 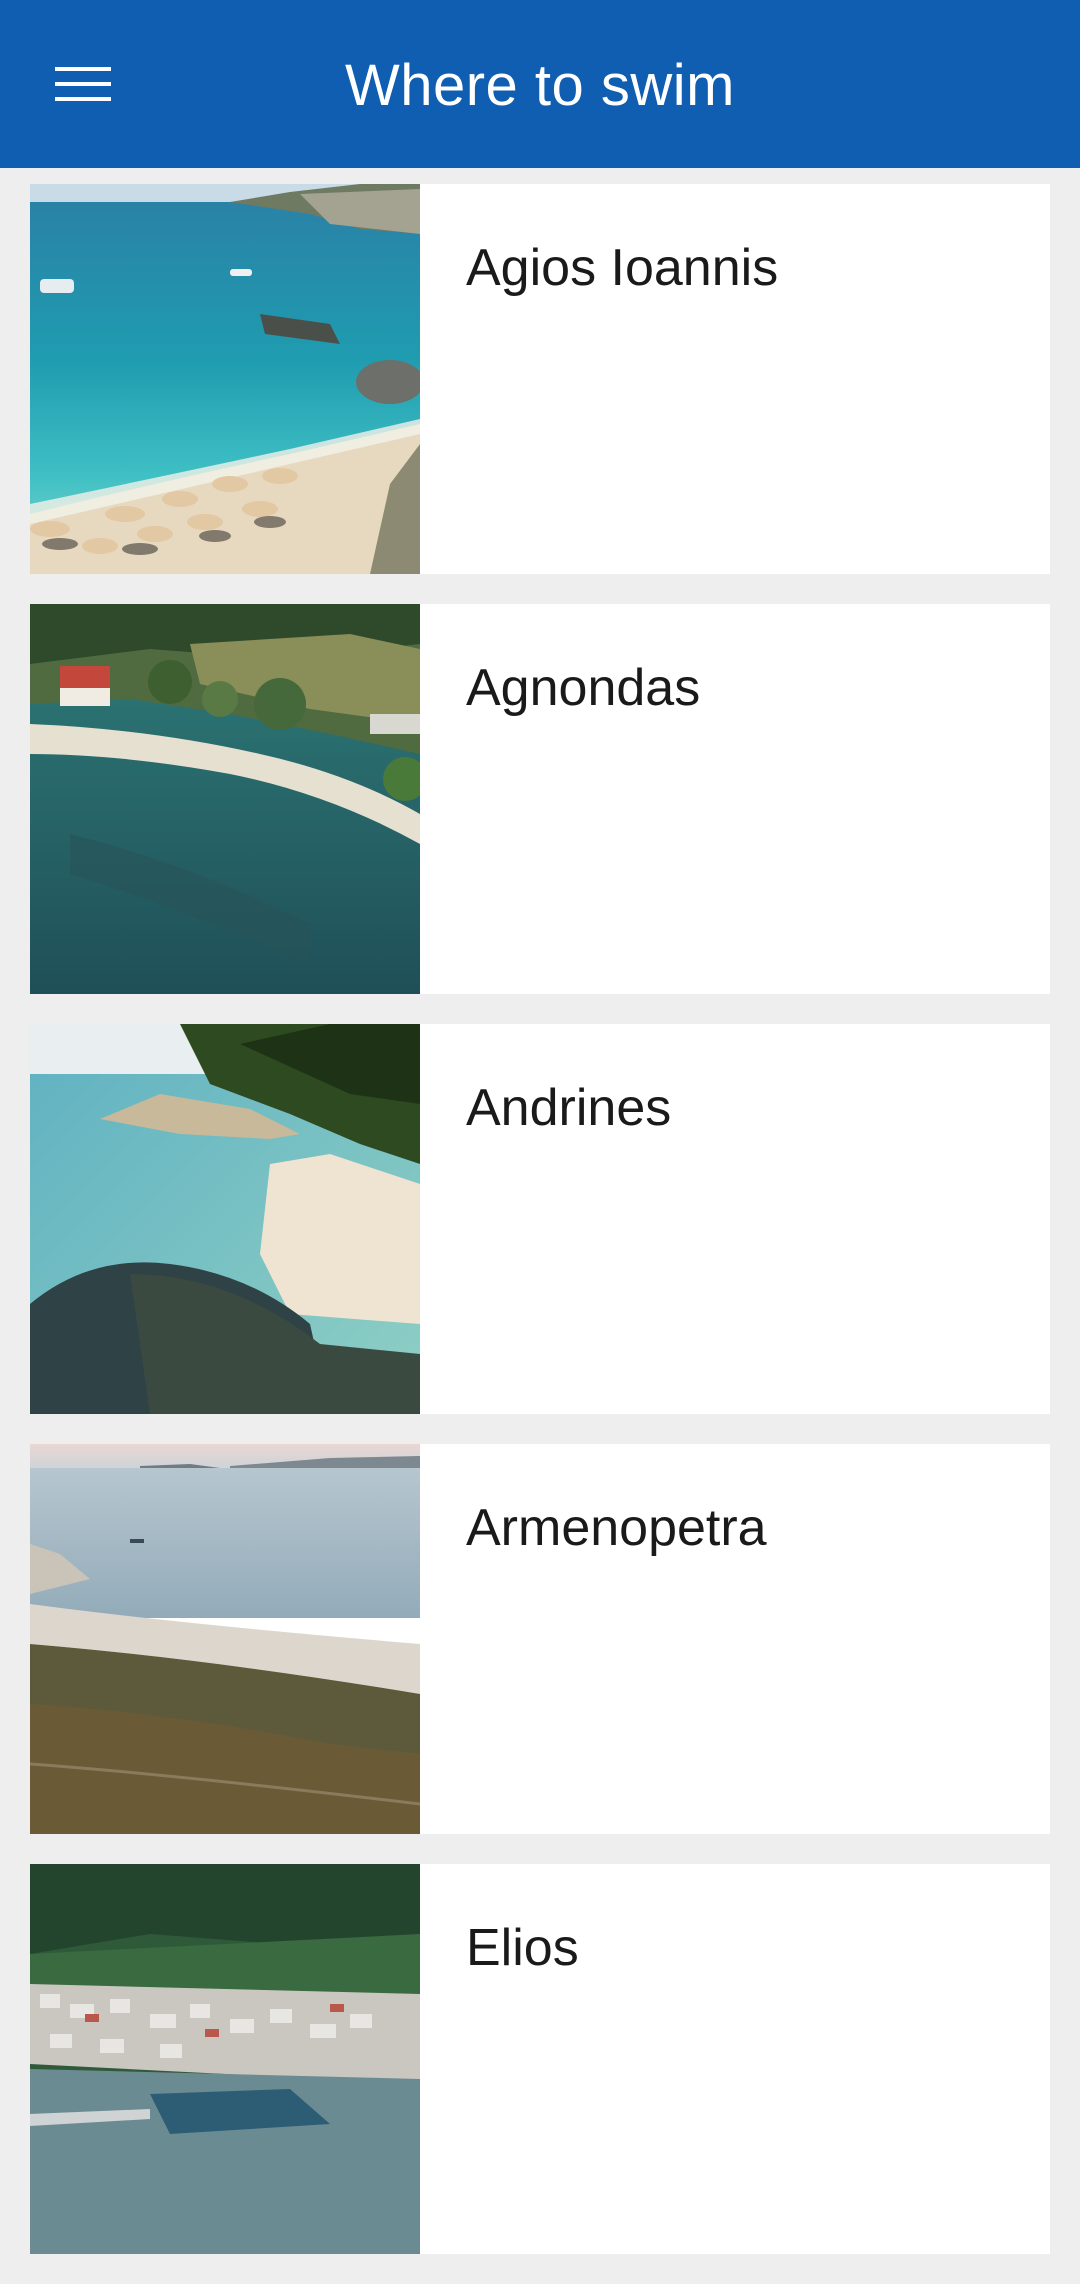 I want to click on beach-name: Agios Ioannis, so click(x=622, y=268).